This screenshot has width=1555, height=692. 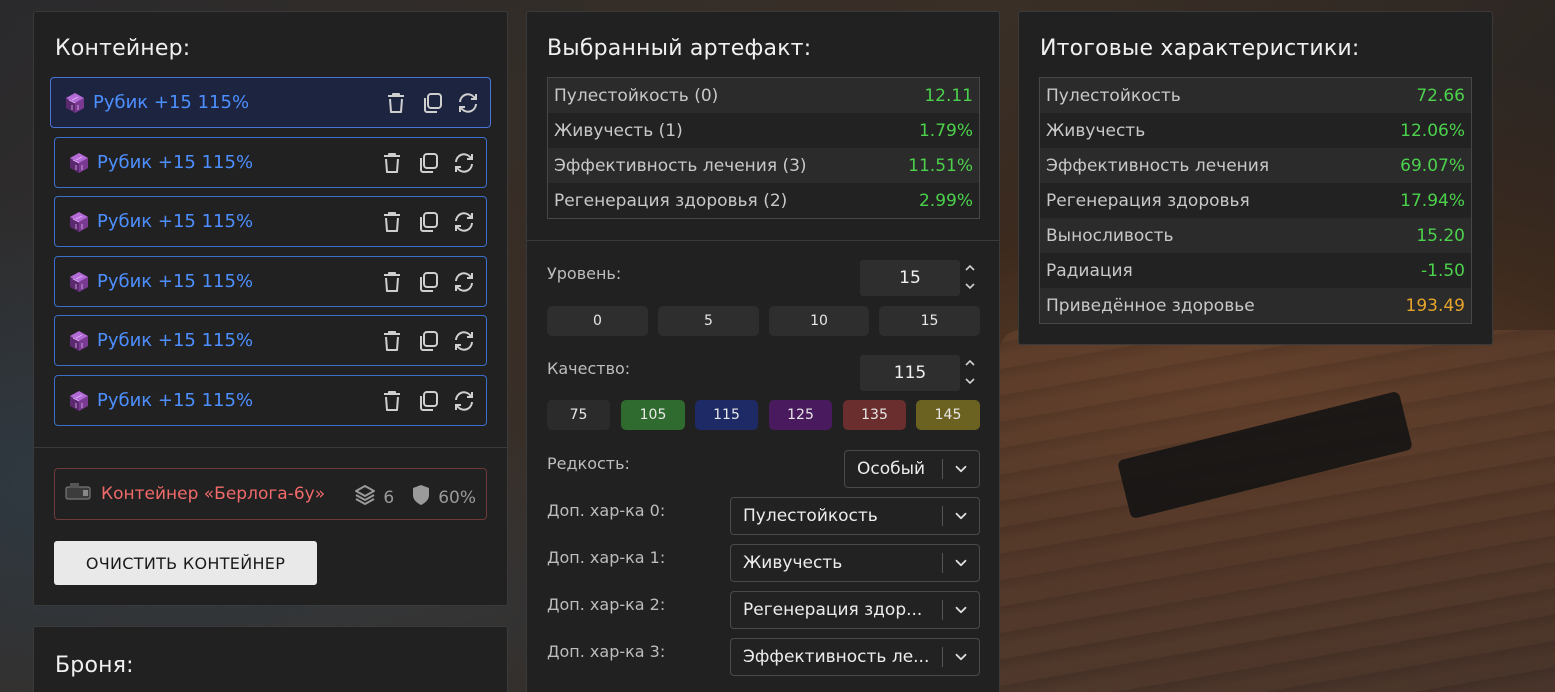 I want to click on total-value: 15.20, so click(x=1440, y=235).